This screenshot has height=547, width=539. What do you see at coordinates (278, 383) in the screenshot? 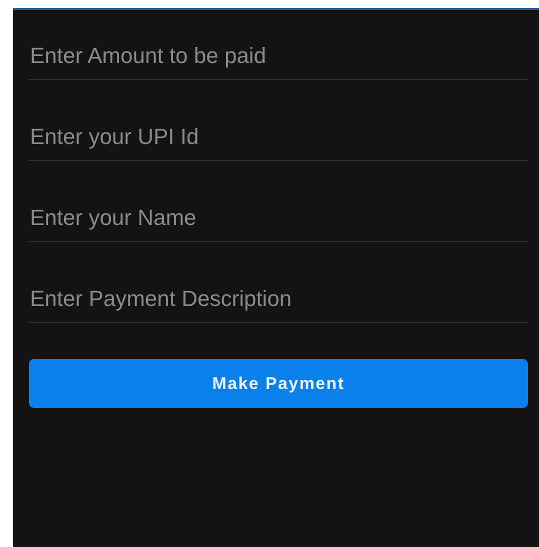
I see `make-payment-button: Make Payment` at bounding box center [278, 383].